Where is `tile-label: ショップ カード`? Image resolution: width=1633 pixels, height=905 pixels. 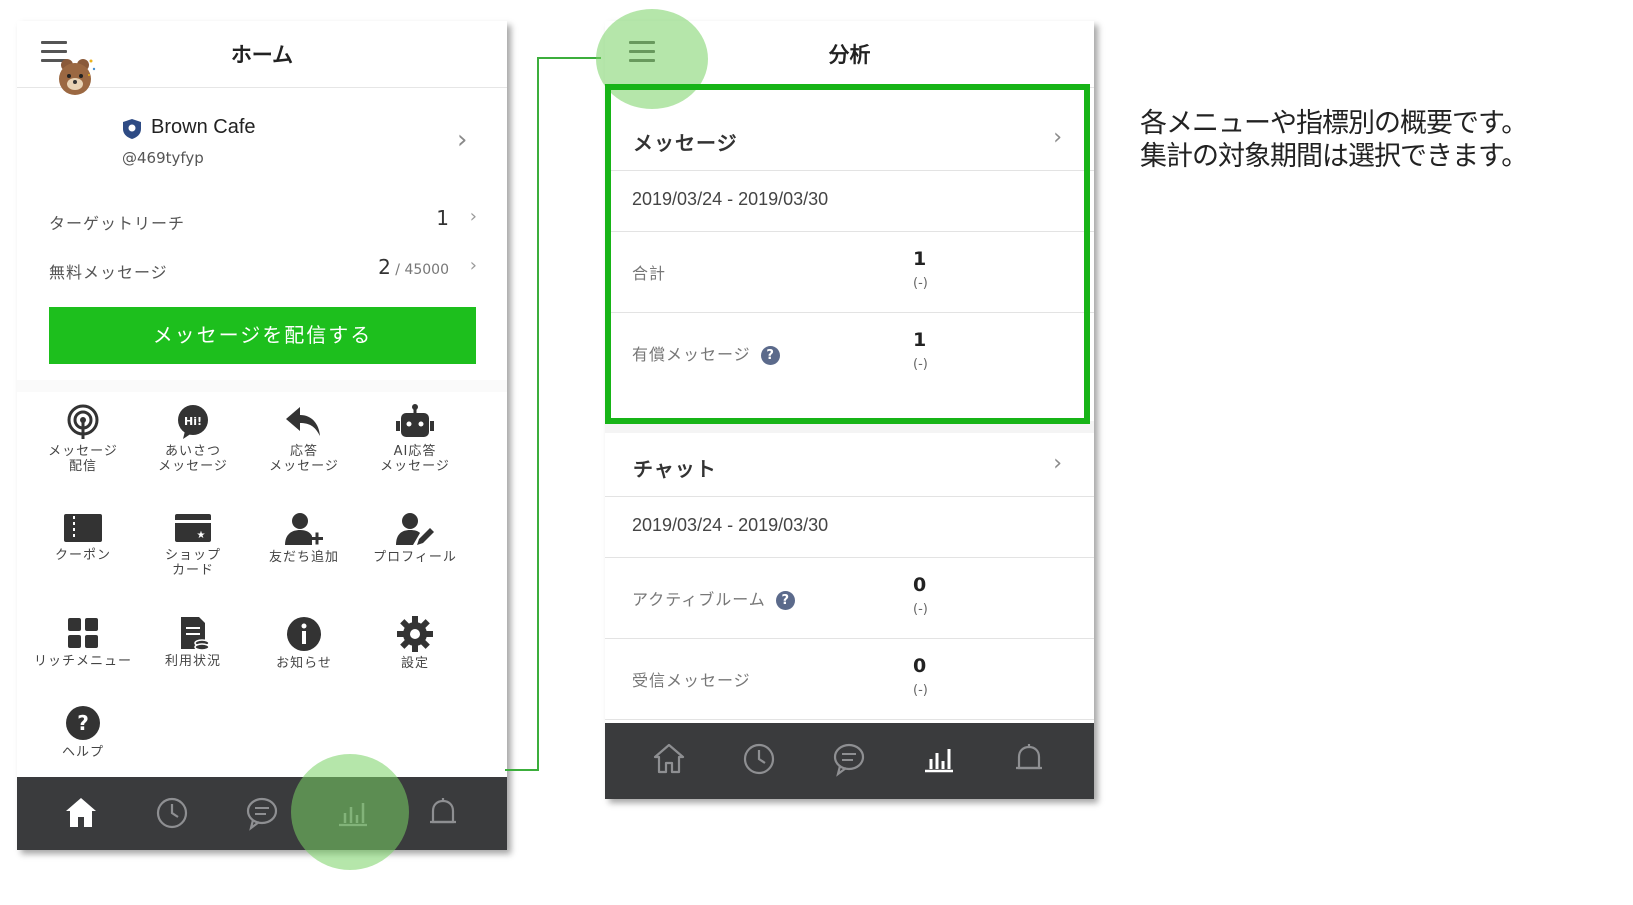
tile-label: ショップ カード is located at coordinates (192, 563).